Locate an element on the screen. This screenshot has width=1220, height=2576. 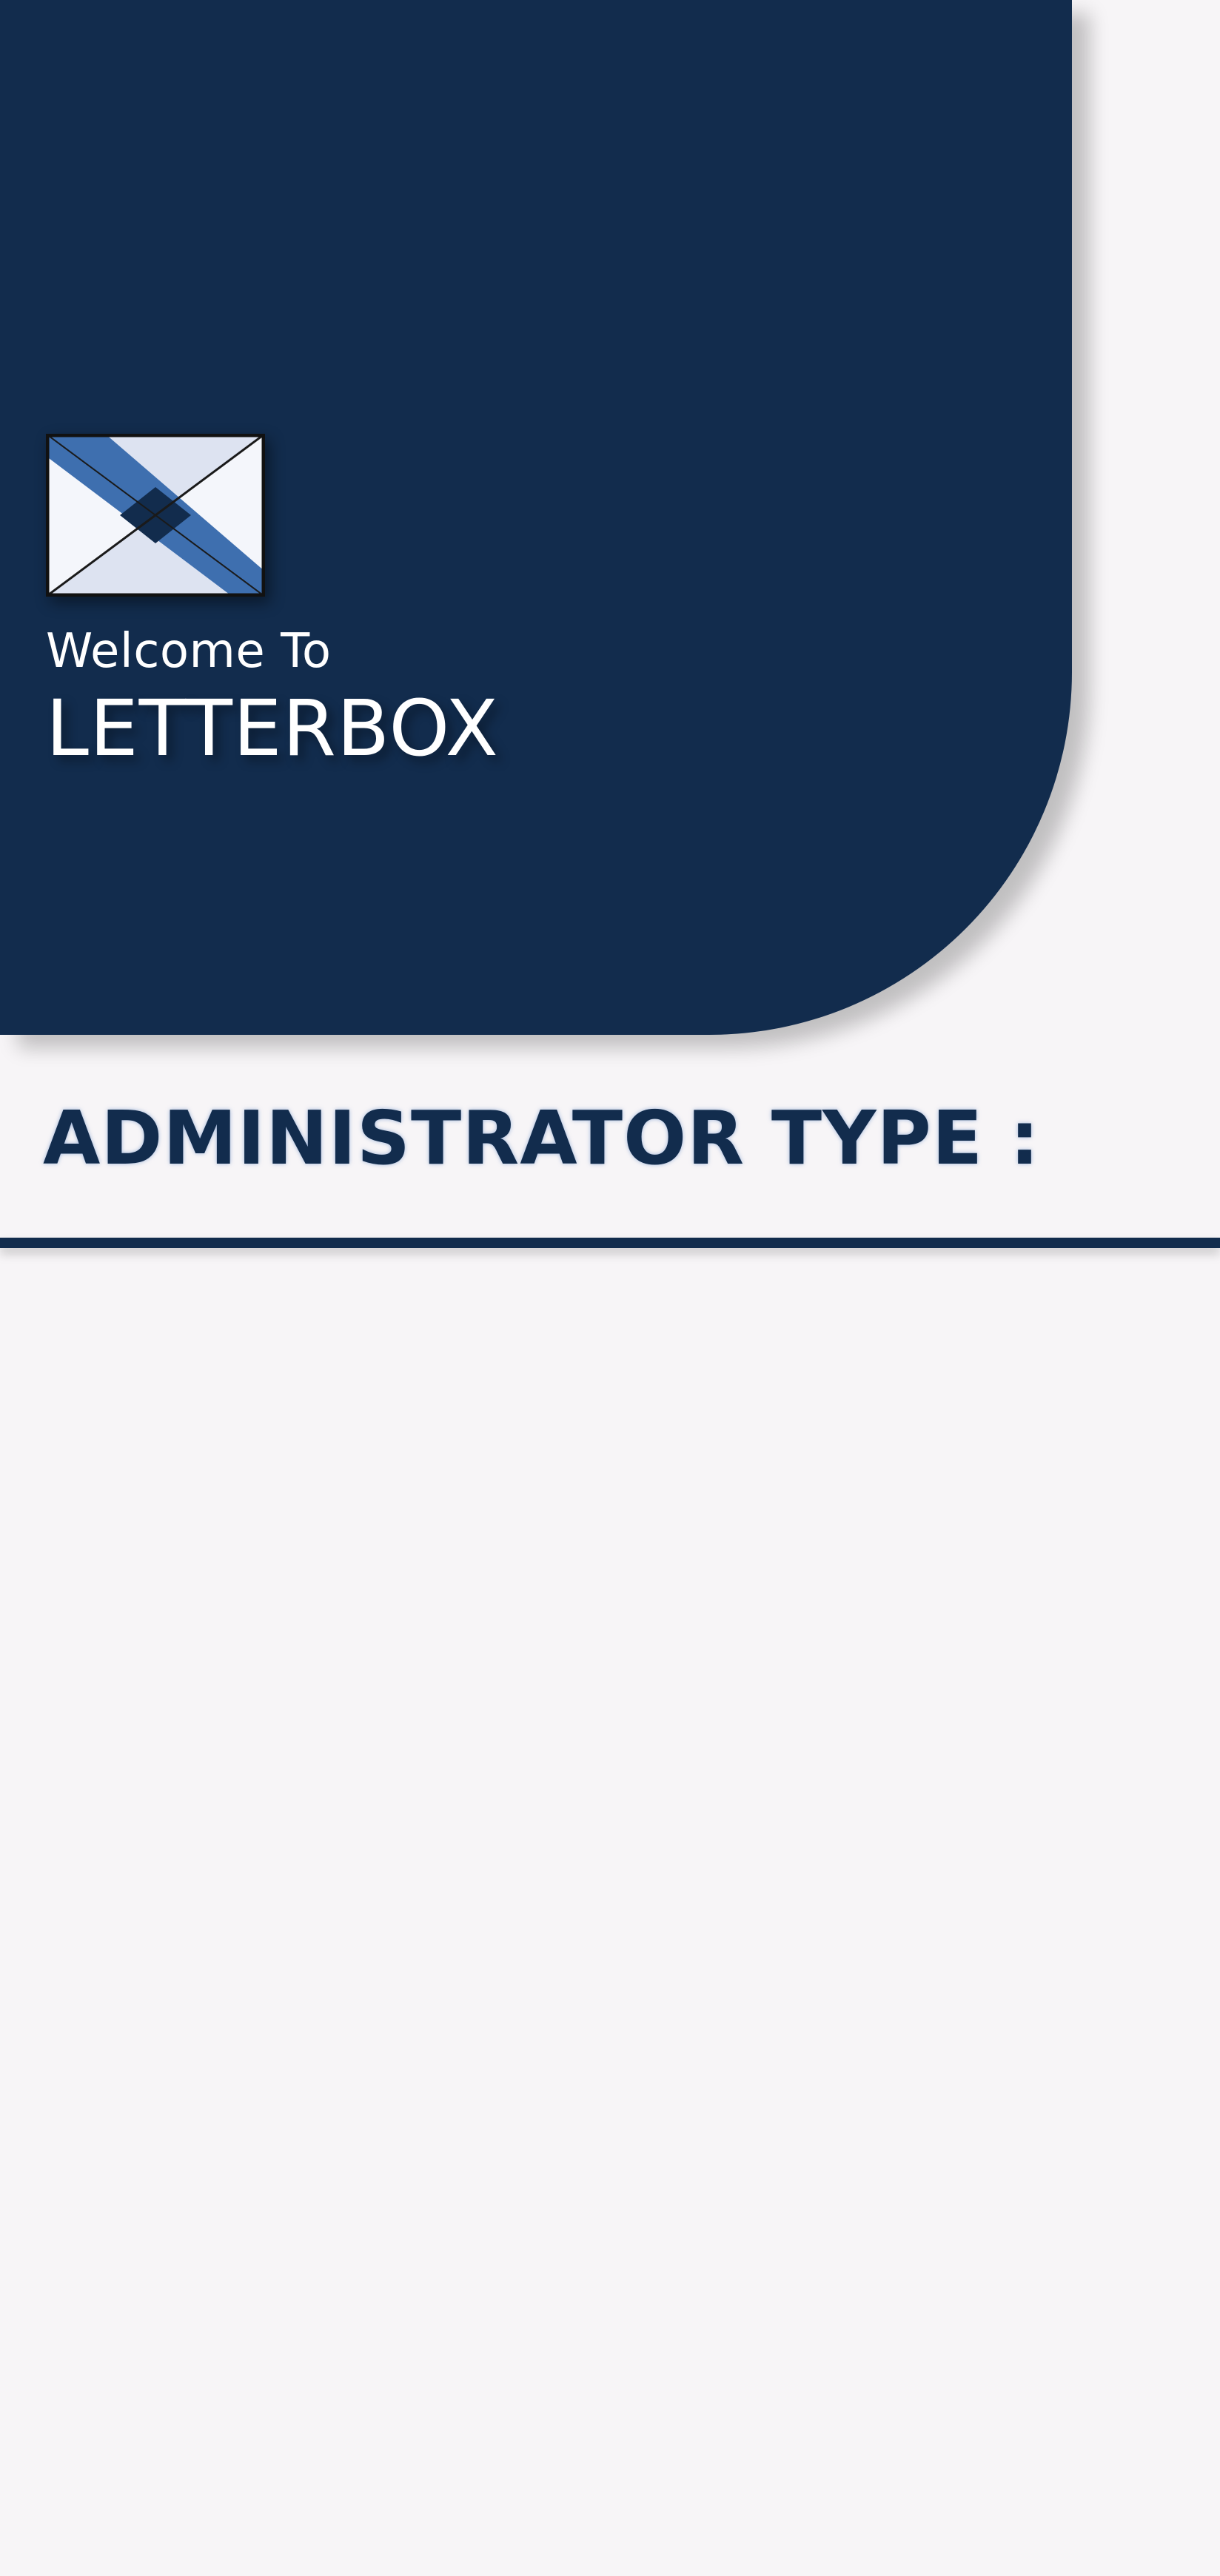
envelope-logo-icon is located at coordinates (155, 515).